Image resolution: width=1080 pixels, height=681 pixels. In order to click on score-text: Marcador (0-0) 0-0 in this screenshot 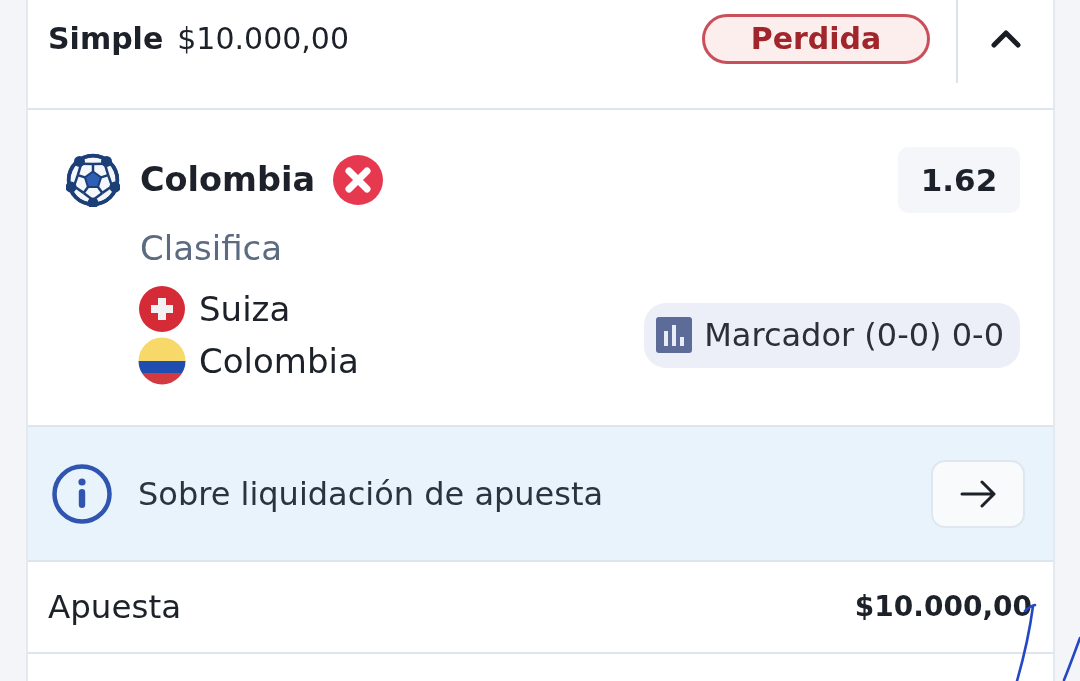, I will do `click(854, 335)`.